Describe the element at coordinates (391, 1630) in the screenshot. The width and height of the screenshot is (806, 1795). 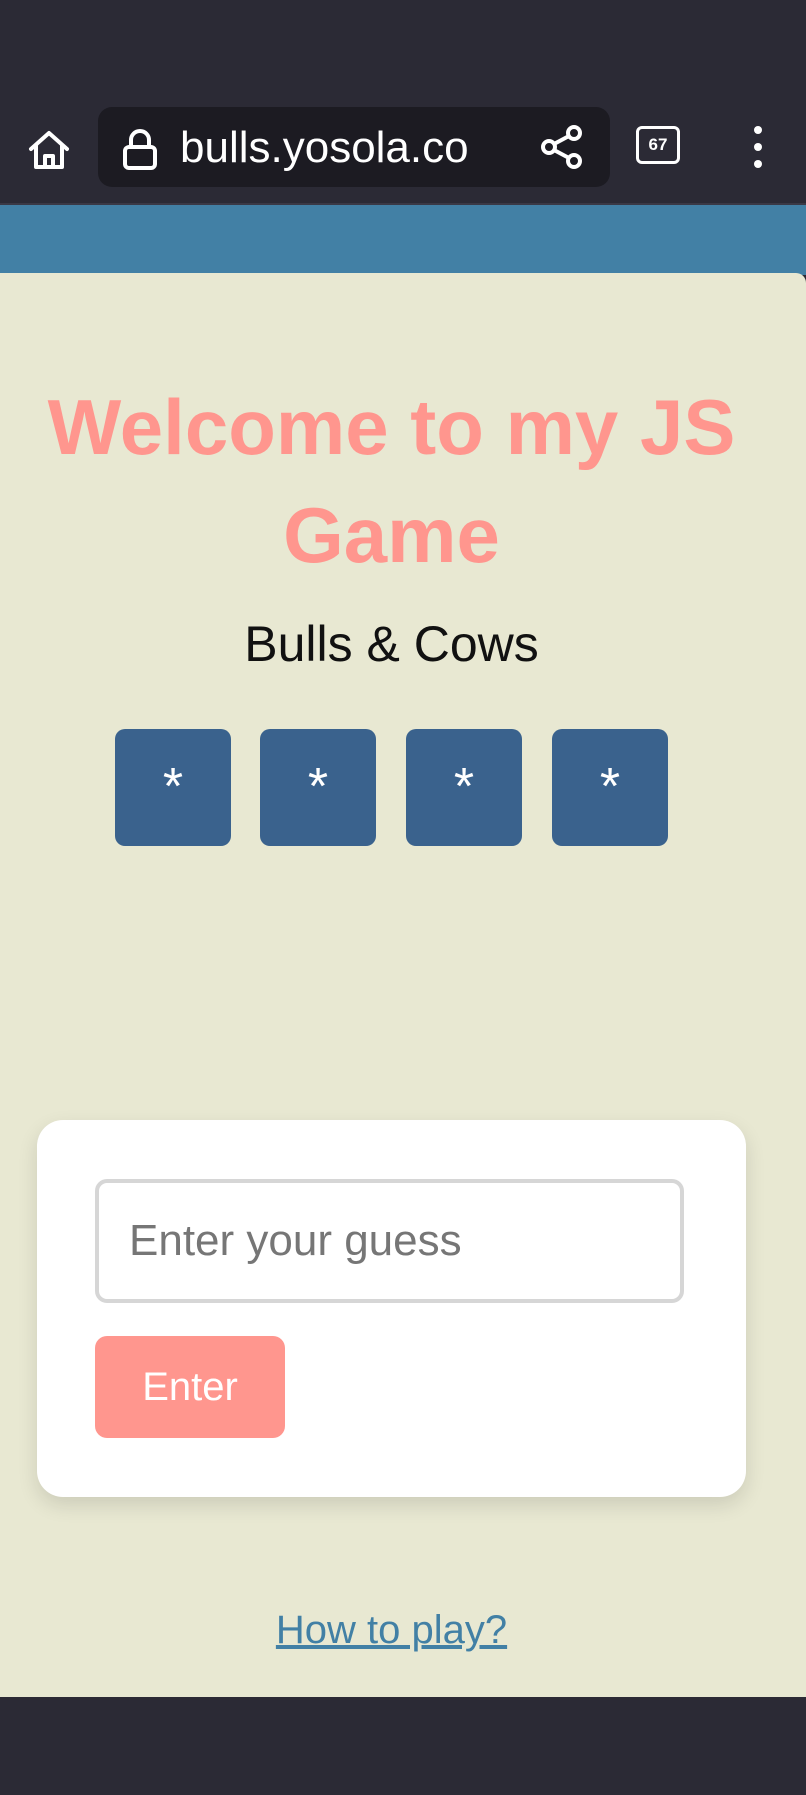
I see `how-to-play-link: How to play?` at that location.